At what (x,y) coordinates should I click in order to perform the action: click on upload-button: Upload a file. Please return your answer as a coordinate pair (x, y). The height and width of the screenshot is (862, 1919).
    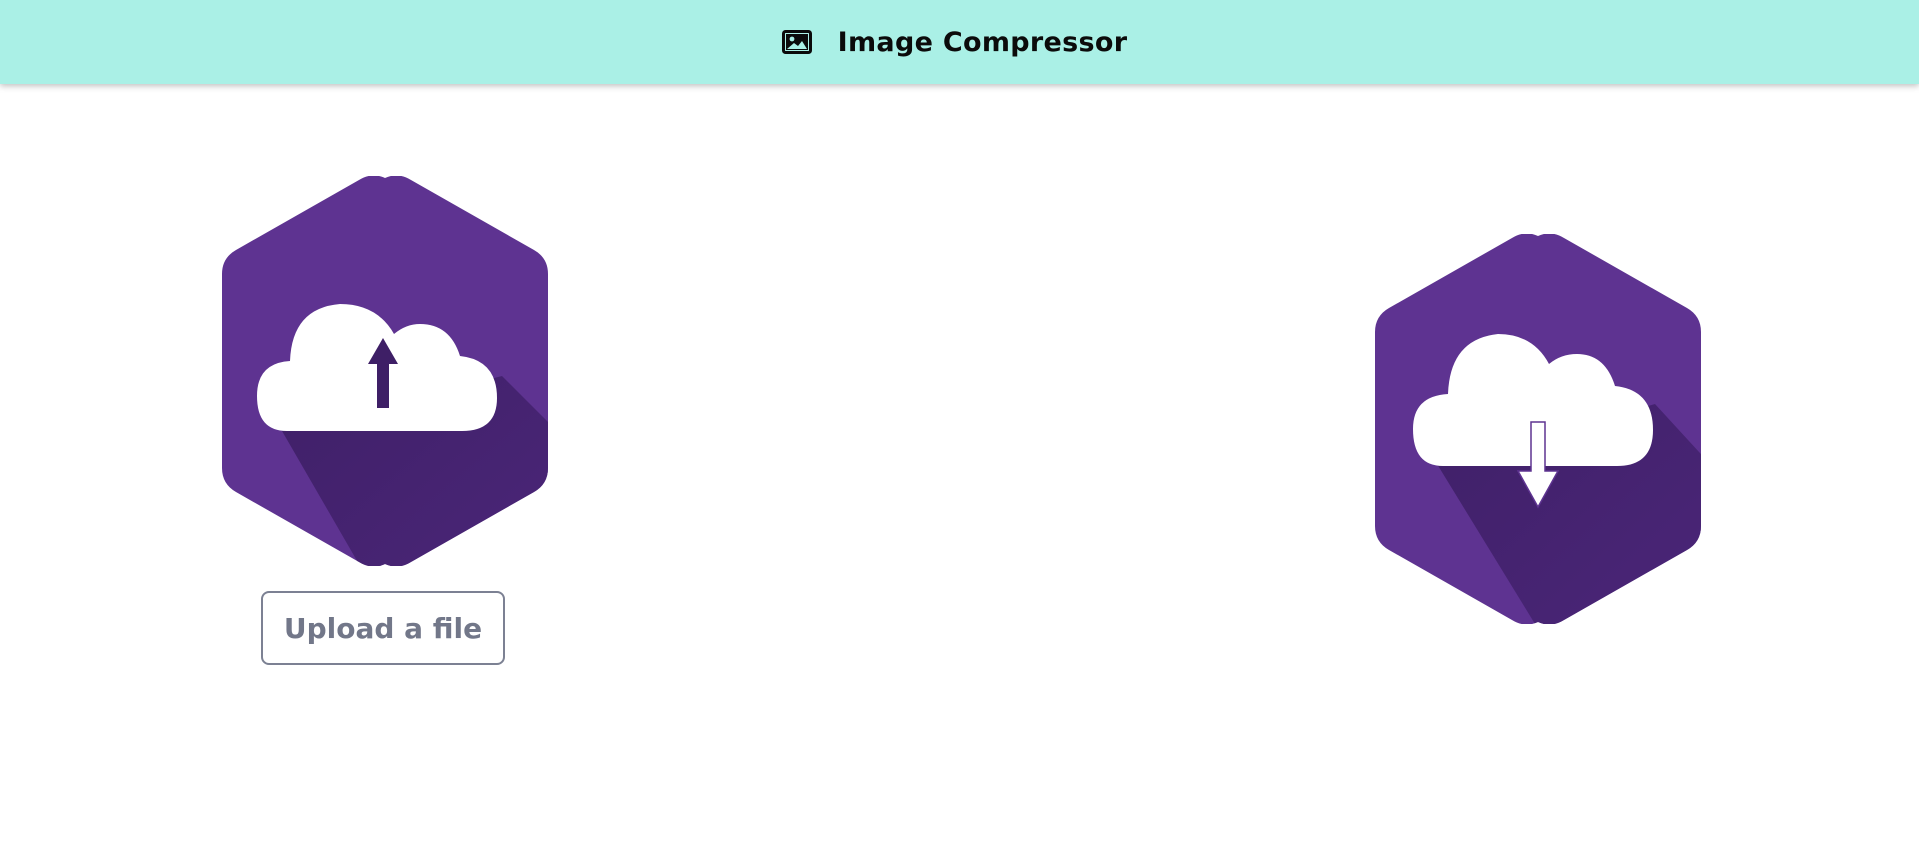
    Looking at the image, I should click on (383, 628).